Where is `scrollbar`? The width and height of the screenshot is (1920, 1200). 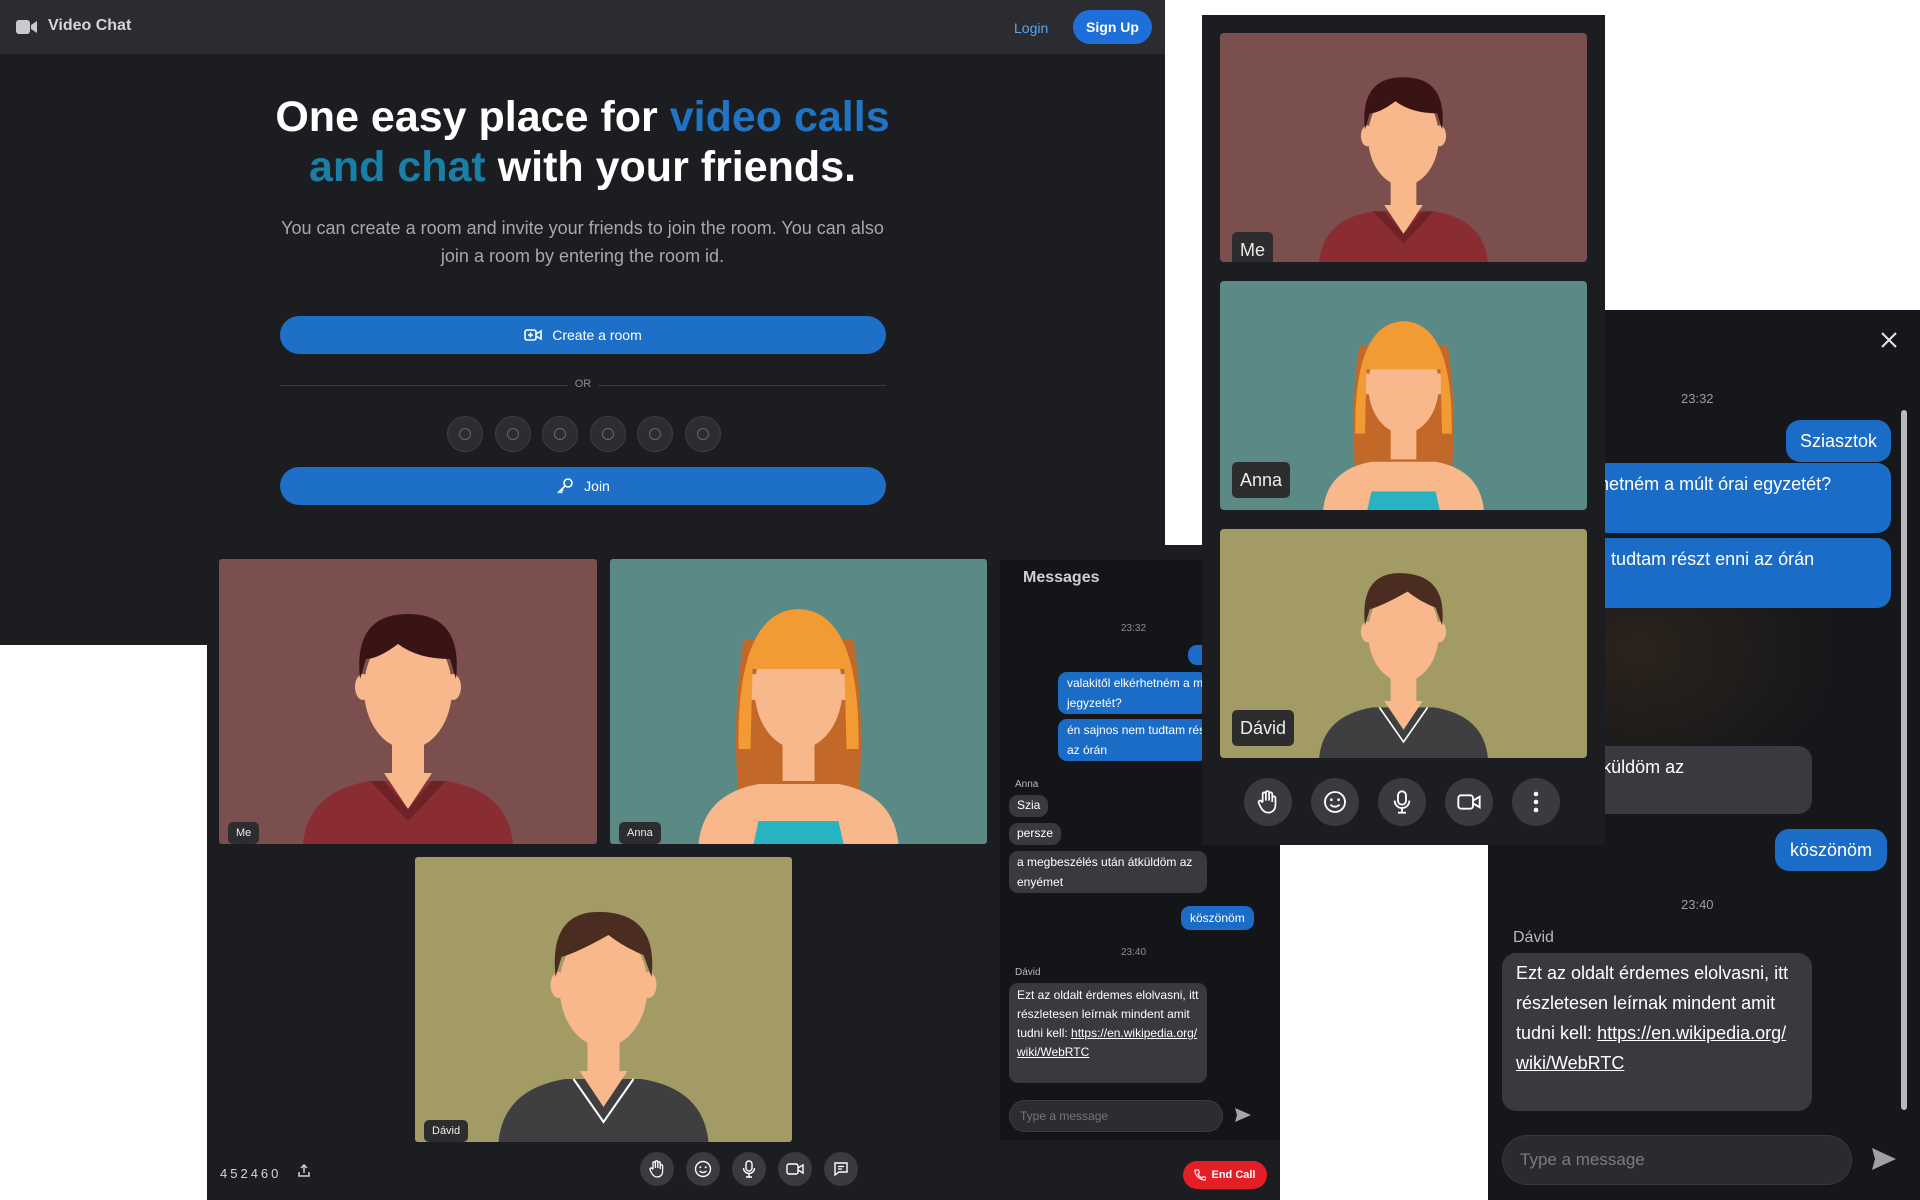 scrollbar is located at coordinates (1904, 760).